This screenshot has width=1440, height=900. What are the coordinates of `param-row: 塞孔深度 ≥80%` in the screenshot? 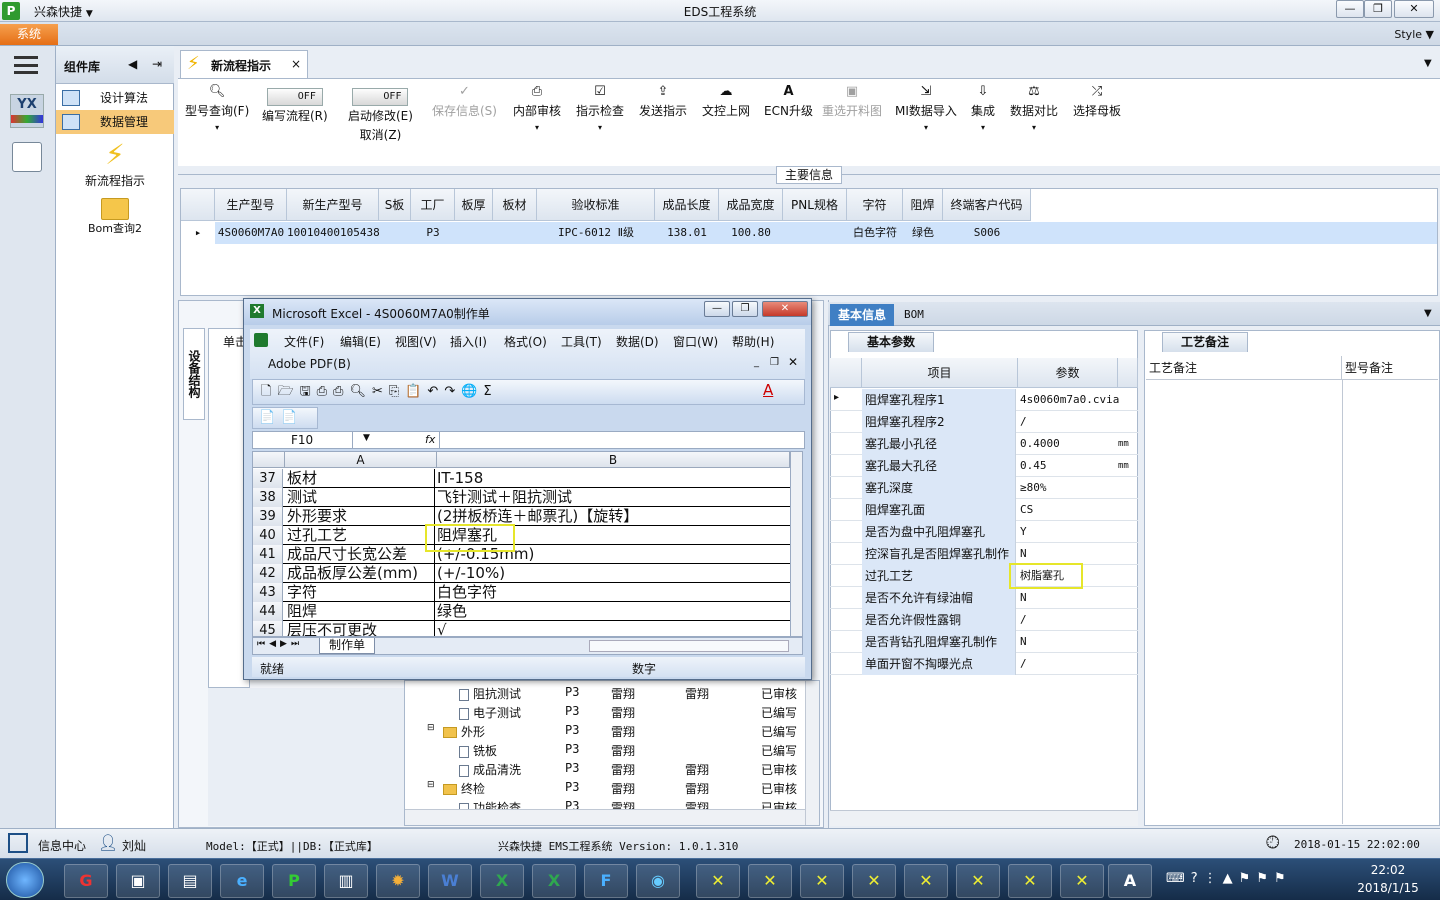 It's located at (984, 488).